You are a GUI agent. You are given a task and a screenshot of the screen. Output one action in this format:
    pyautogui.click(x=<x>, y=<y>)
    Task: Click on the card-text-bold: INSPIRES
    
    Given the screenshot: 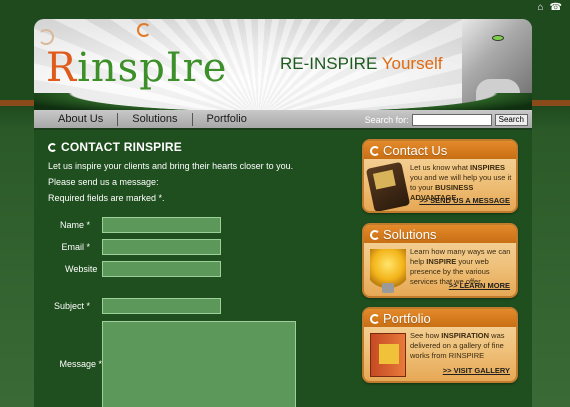 What is the action you would take?
    pyautogui.click(x=488, y=167)
    